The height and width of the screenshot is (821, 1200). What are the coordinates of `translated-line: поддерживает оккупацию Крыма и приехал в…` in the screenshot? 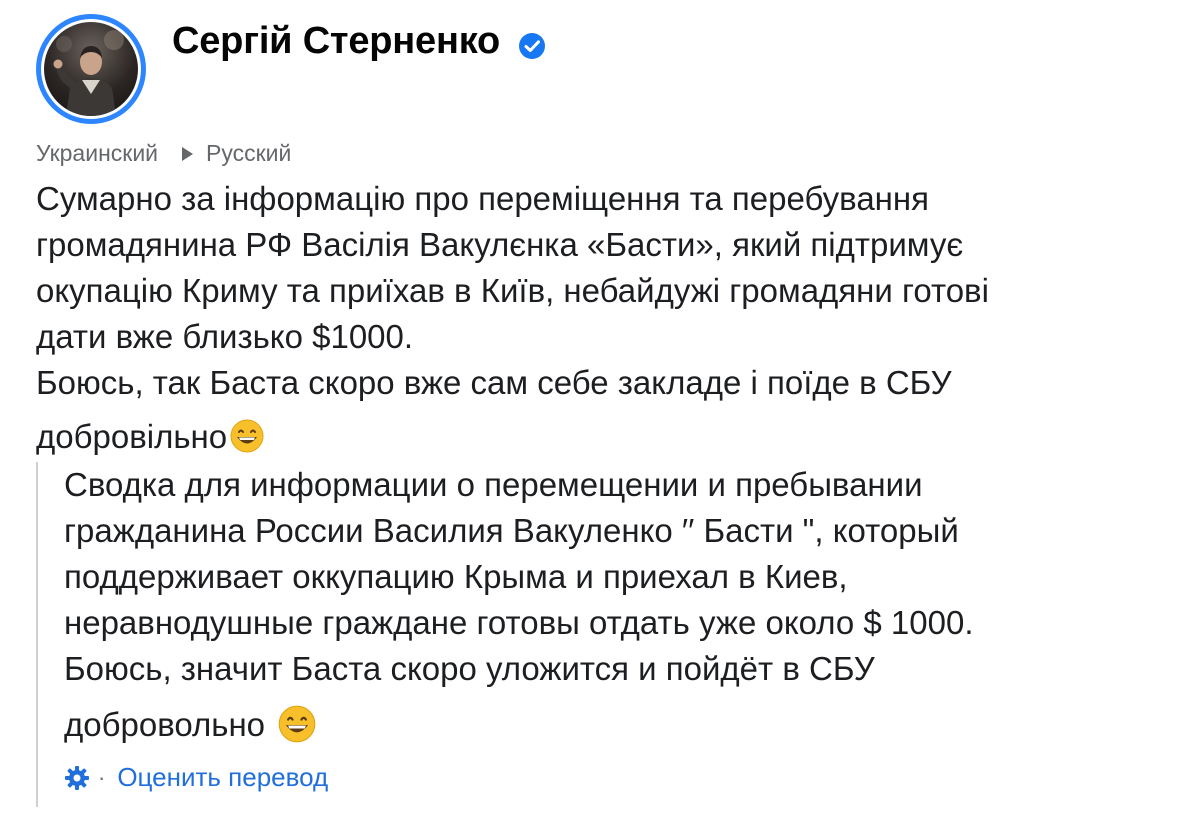 It's located at (456, 576).